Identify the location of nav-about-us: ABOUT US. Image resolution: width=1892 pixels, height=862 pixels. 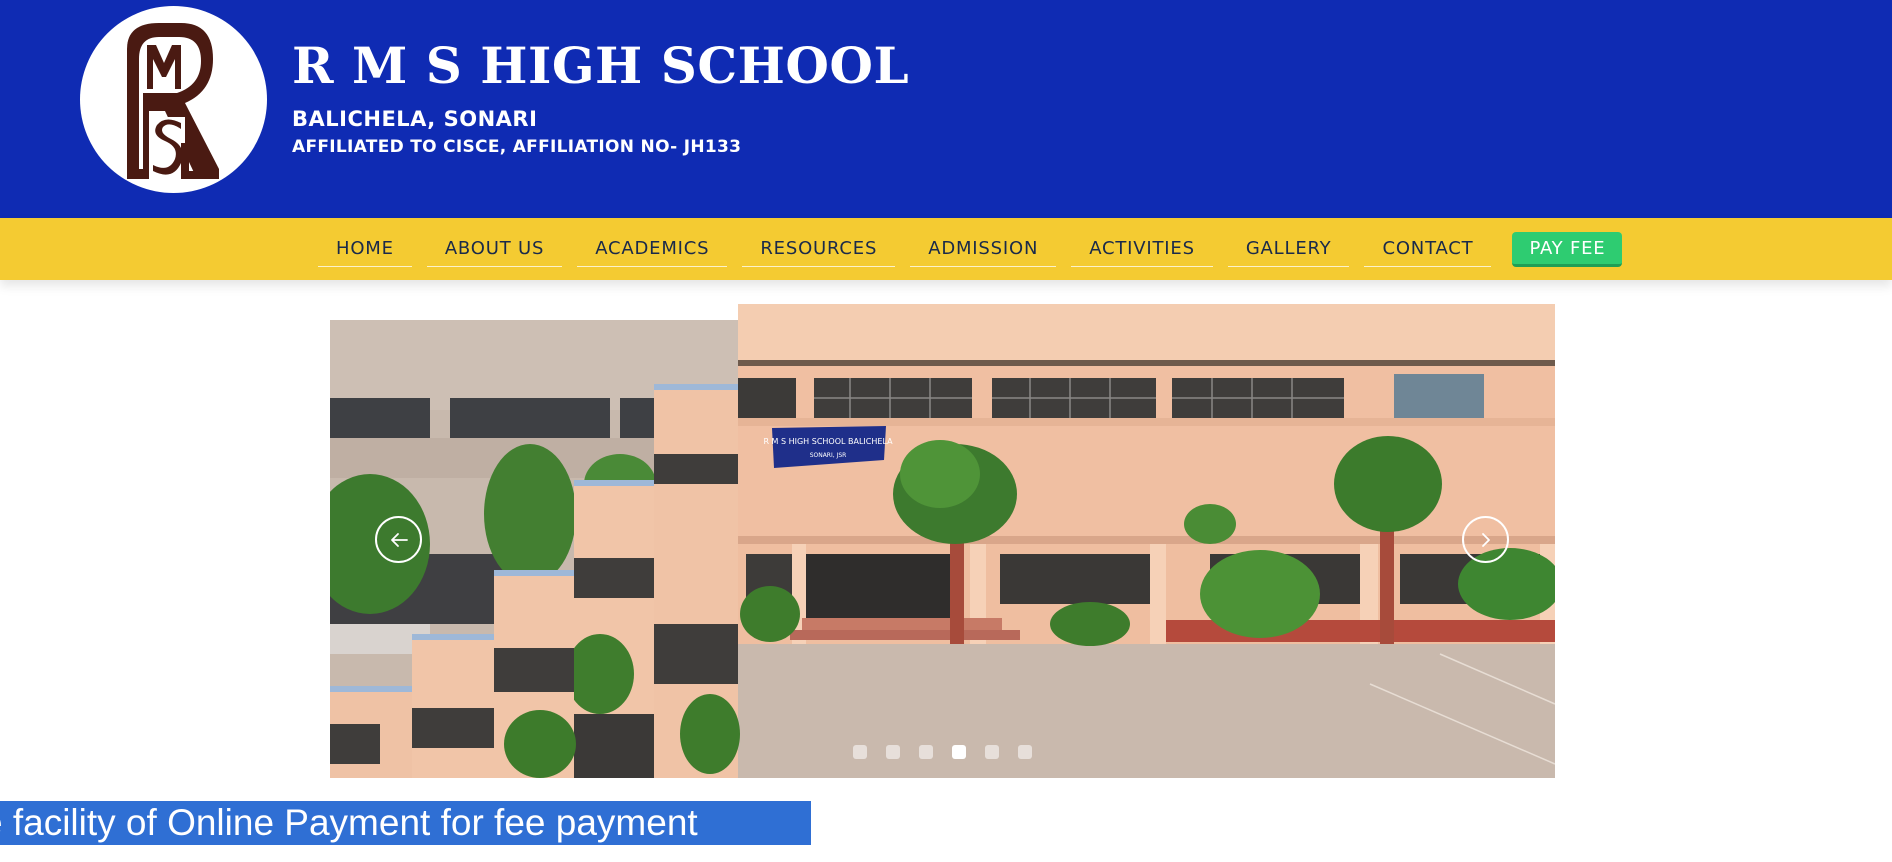
(494, 249).